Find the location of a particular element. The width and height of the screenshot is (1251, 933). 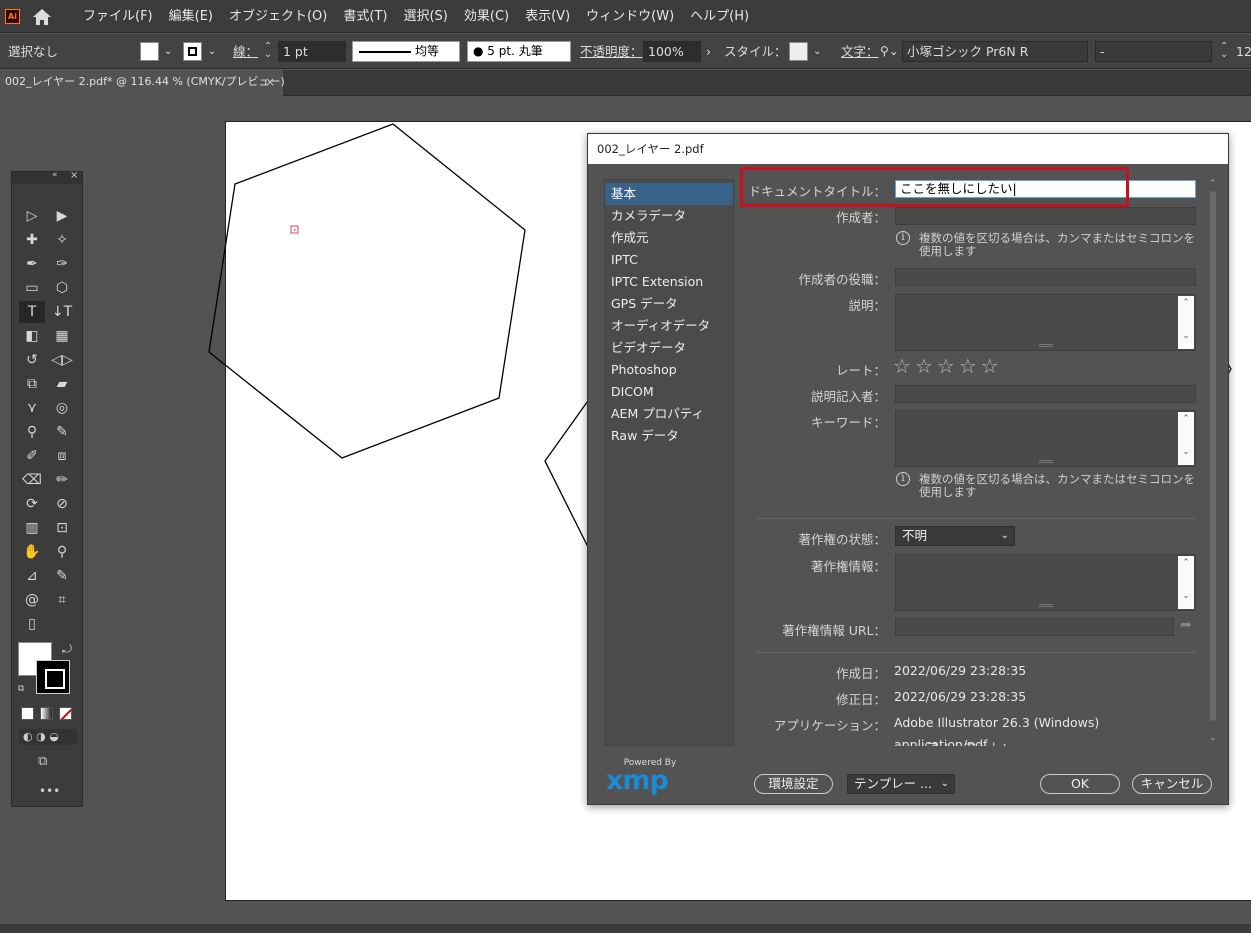

font-family-dropdown: 小塚ゴシック Pr6N R is located at coordinates (995, 51).